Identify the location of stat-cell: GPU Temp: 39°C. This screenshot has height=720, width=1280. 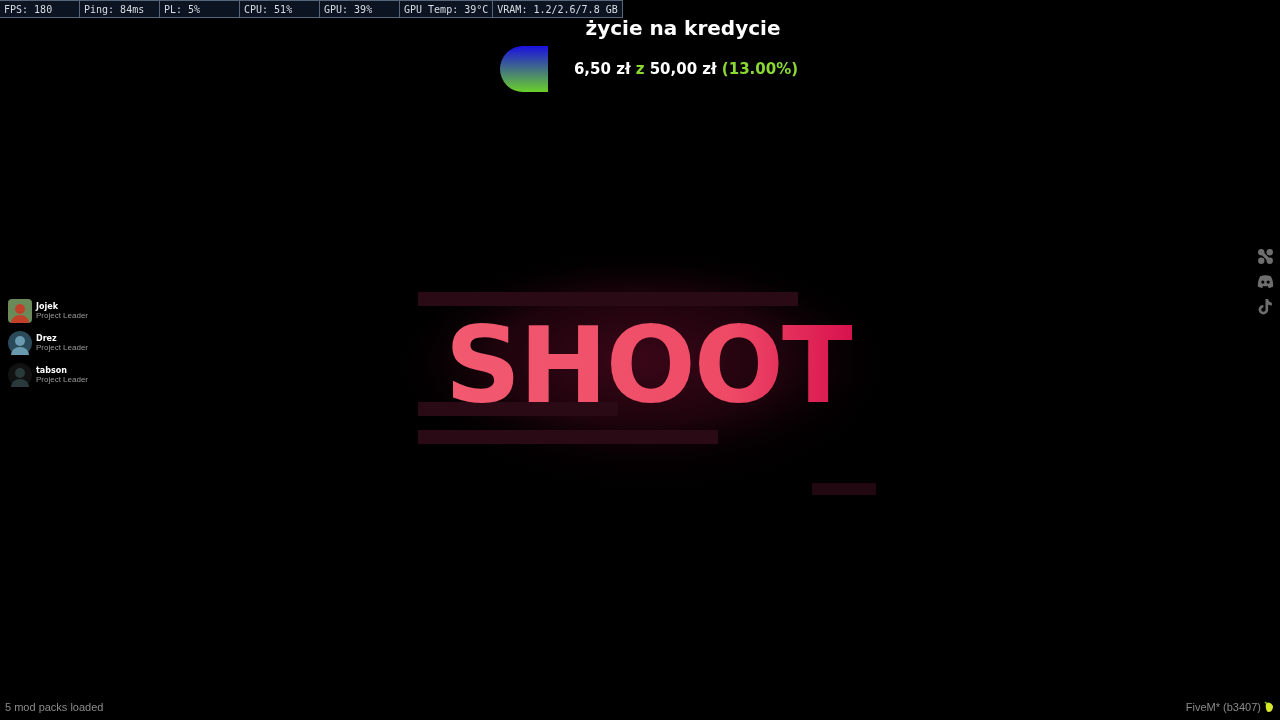
(447, 9).